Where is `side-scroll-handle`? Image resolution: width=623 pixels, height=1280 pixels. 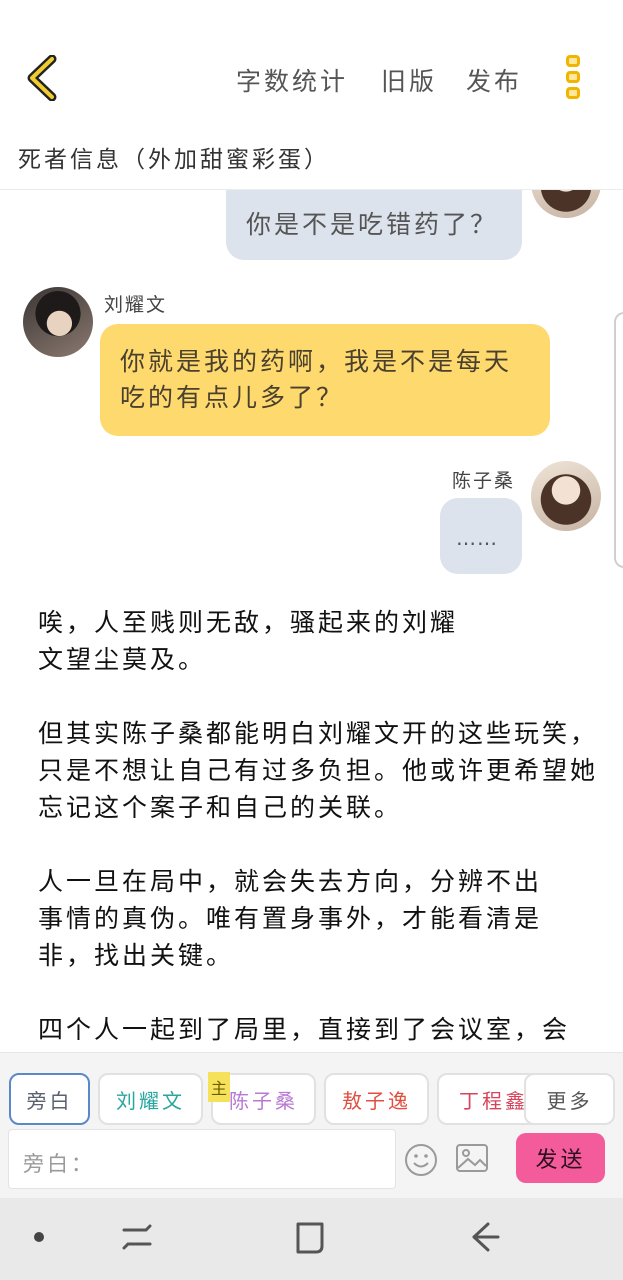
side-scroll-handle is located at coordinates (618, 440).